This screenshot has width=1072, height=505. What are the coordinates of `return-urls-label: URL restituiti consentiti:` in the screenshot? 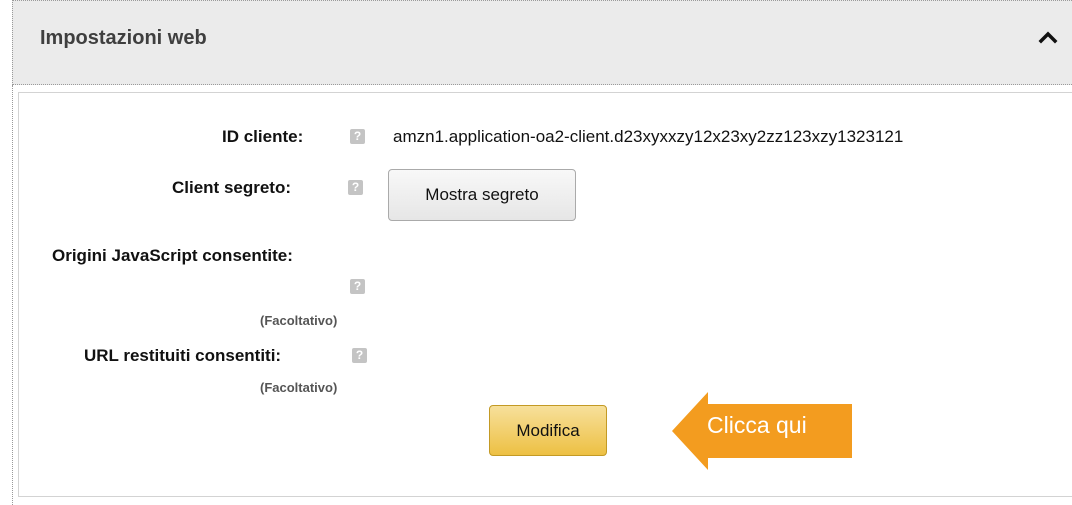 It's located at (183, 355).